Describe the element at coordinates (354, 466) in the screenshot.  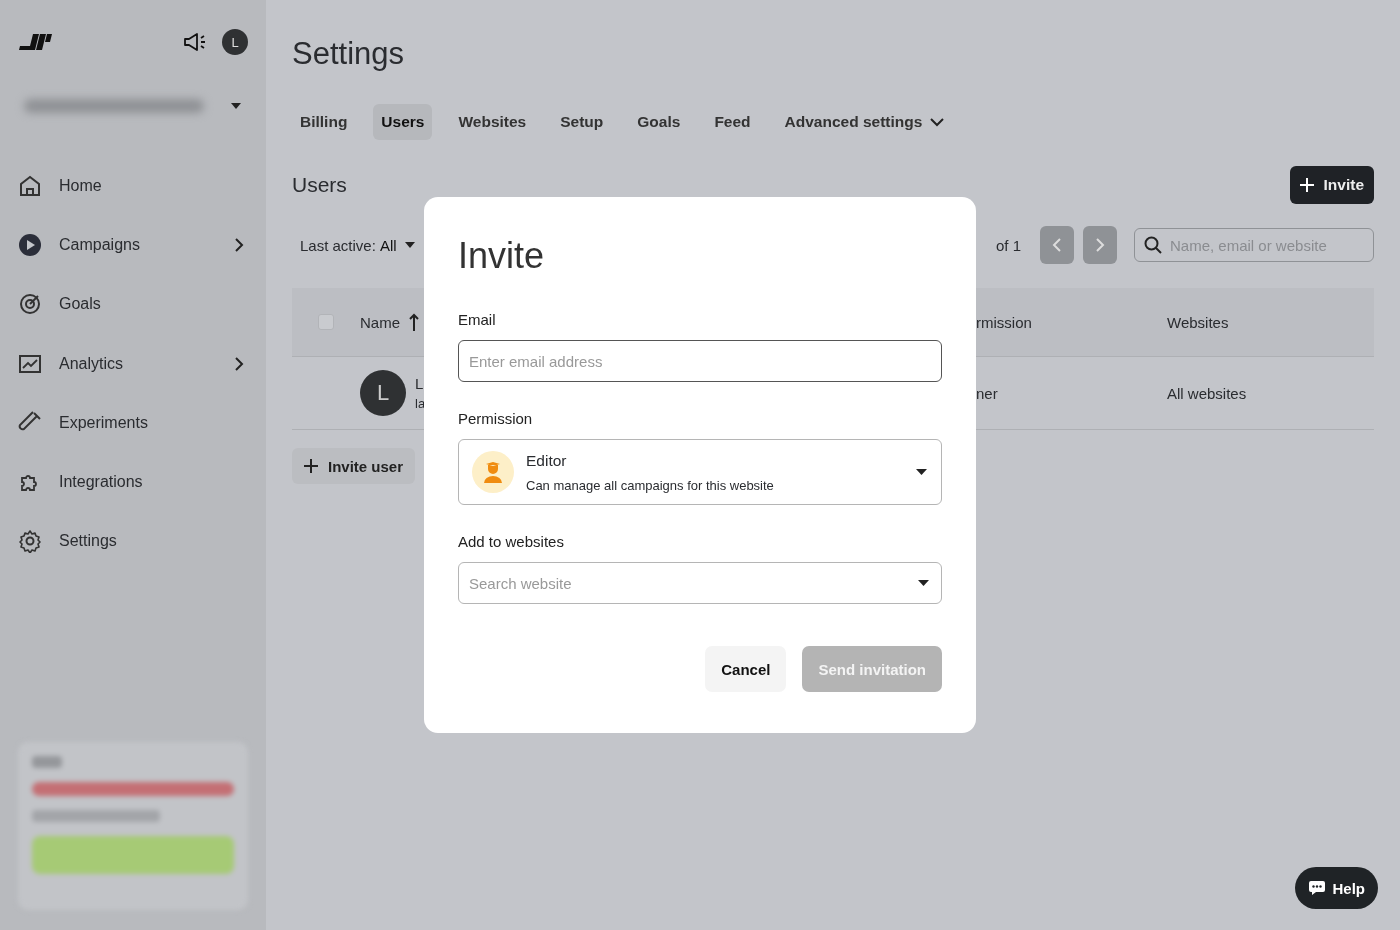
I see `invite-user-button: Invite user` at that location.